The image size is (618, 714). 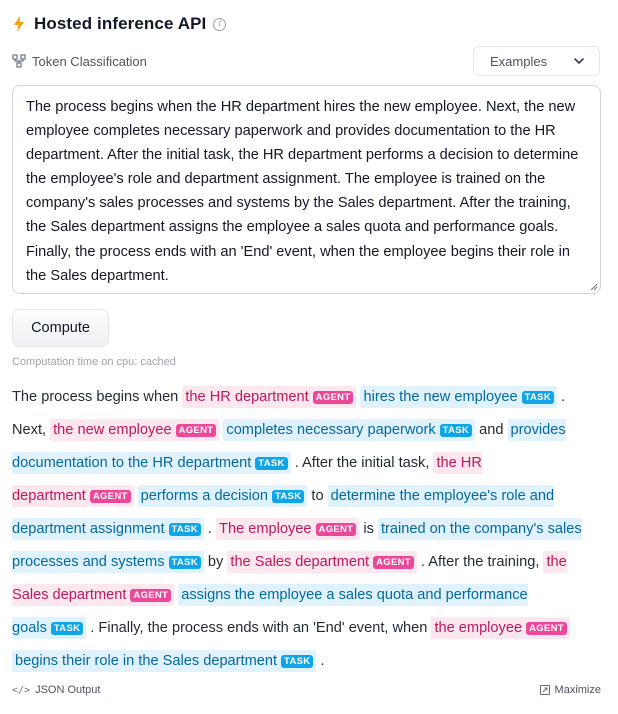 I want to click on output-text: is, so click(x=368, y=529).